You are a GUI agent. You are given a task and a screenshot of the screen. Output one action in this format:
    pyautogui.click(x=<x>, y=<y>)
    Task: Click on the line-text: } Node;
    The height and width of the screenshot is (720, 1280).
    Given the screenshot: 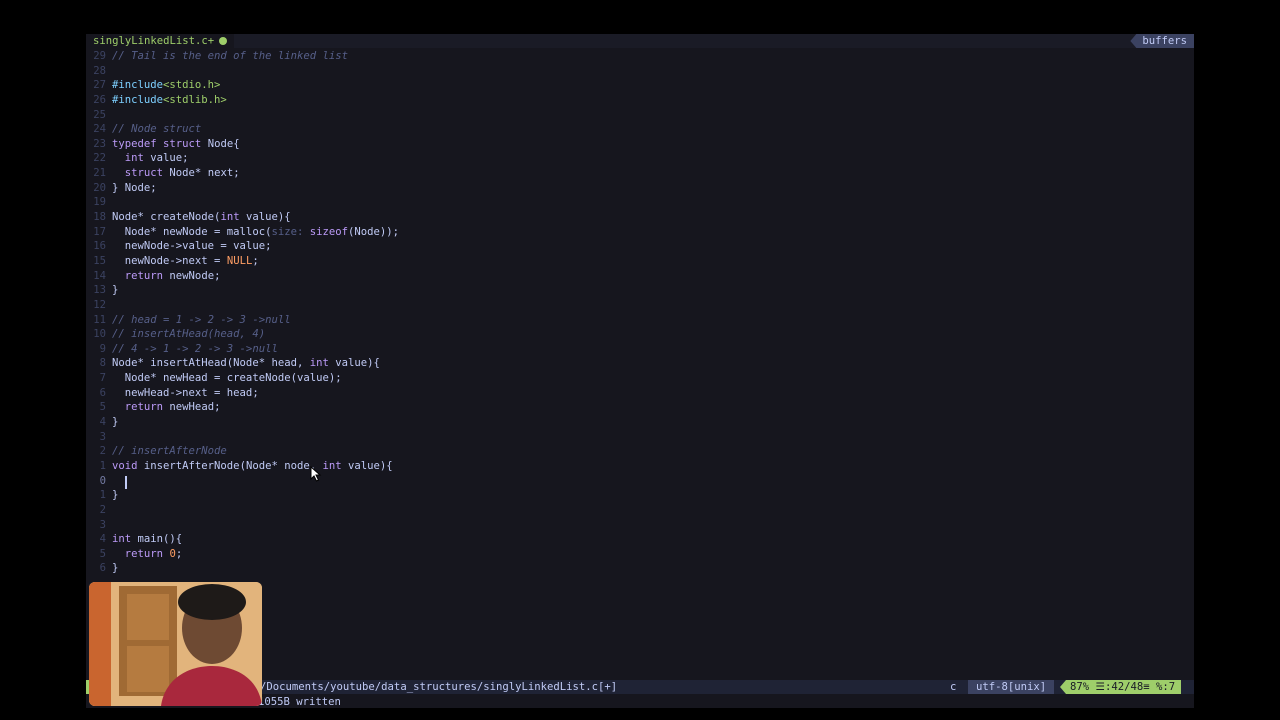 What is the action you would take?
    pyautogui.click(x=134, y=187)
    